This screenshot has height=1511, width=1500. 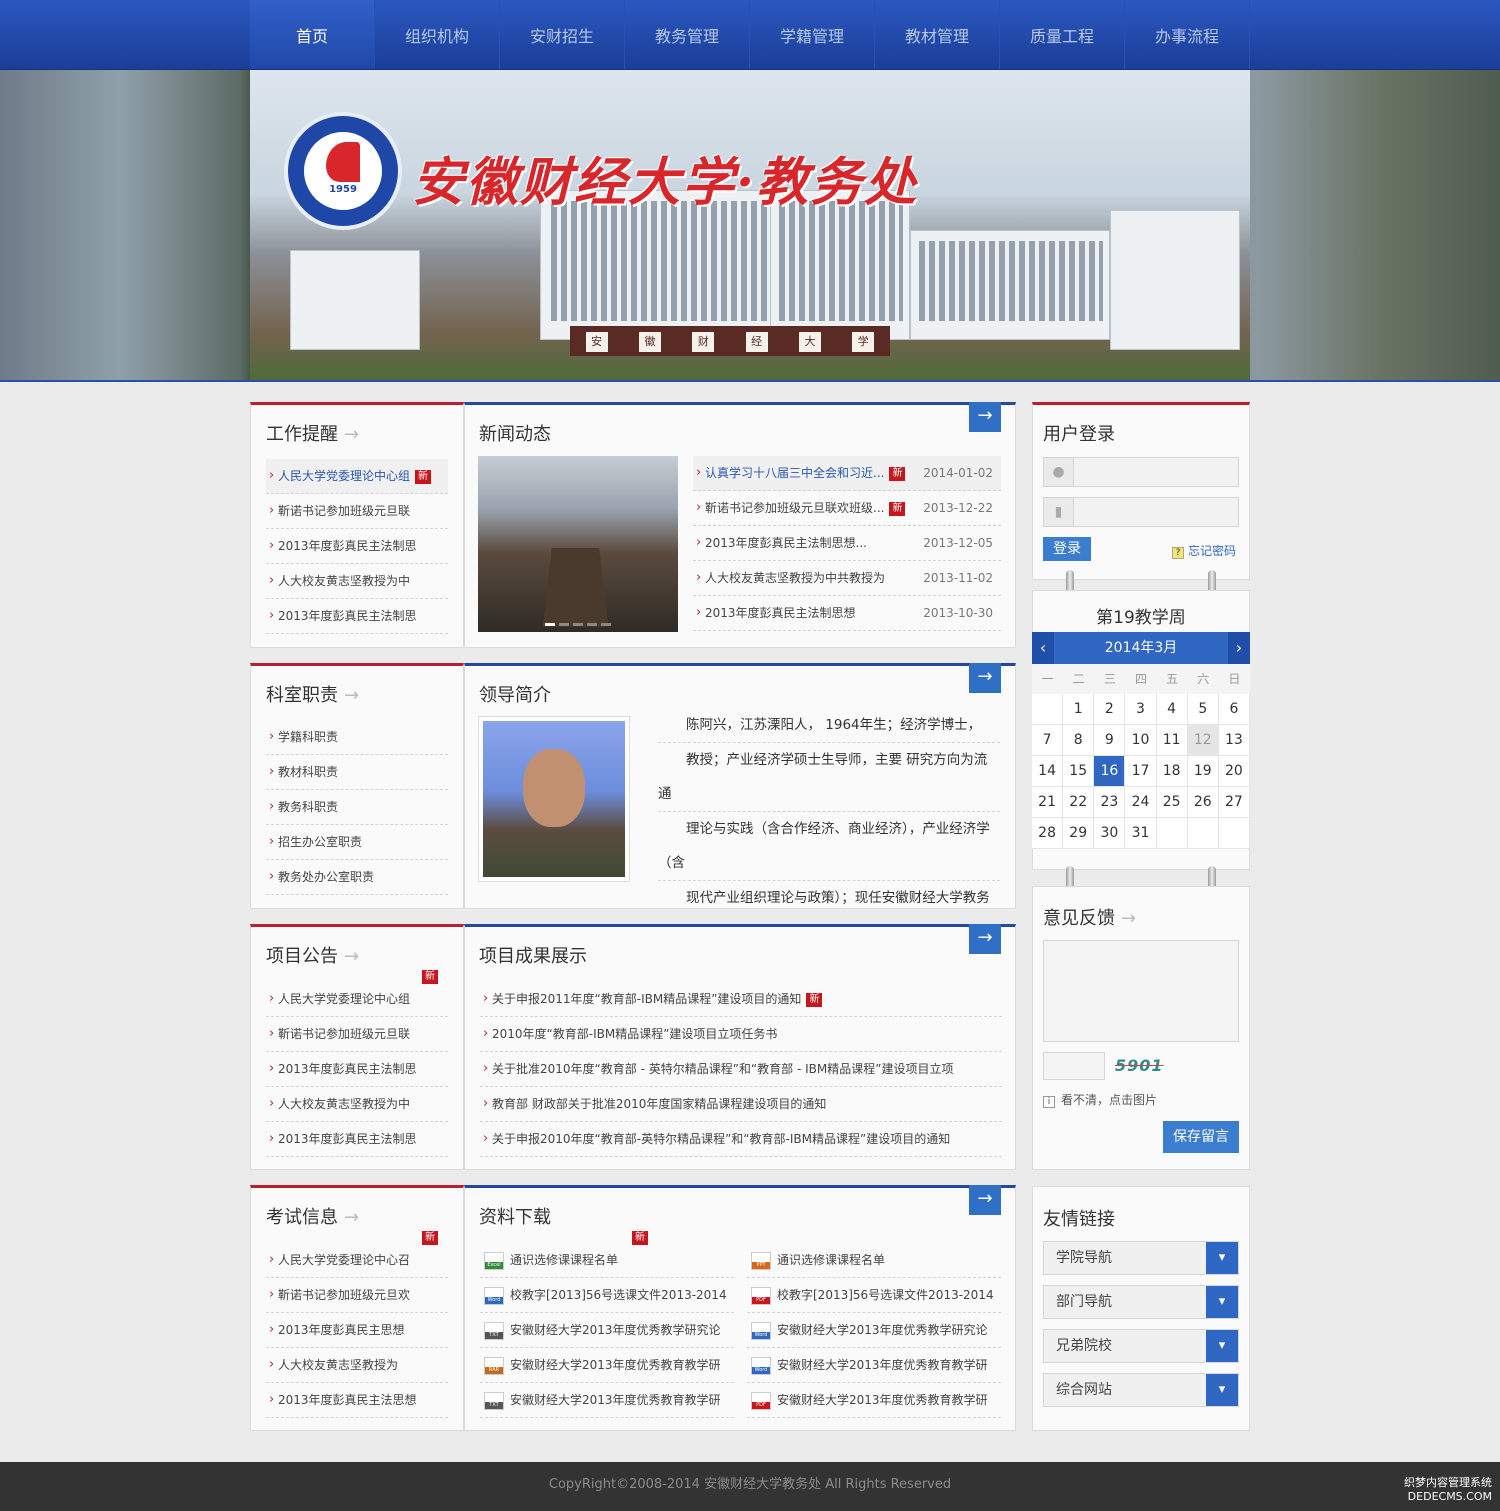 What do you see at coordinates (1079, 740) in the screenshot?
I see `calendar-day: 8` at bounding box center [1079, 740].